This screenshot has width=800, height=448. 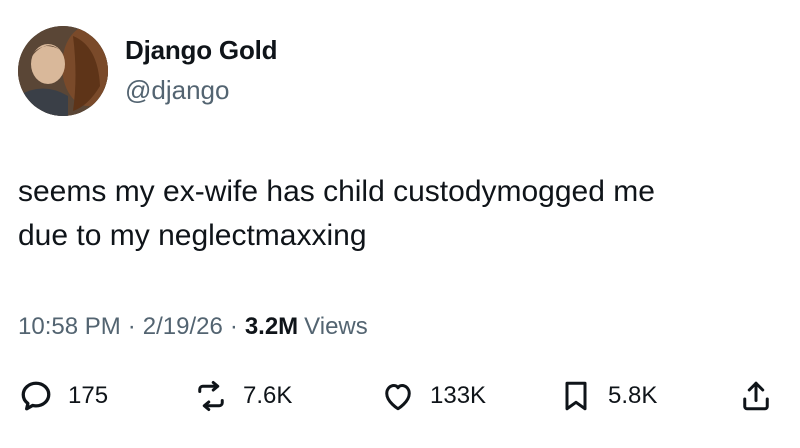 I want to click on reply-count: 175, so click(x=88, y=395).